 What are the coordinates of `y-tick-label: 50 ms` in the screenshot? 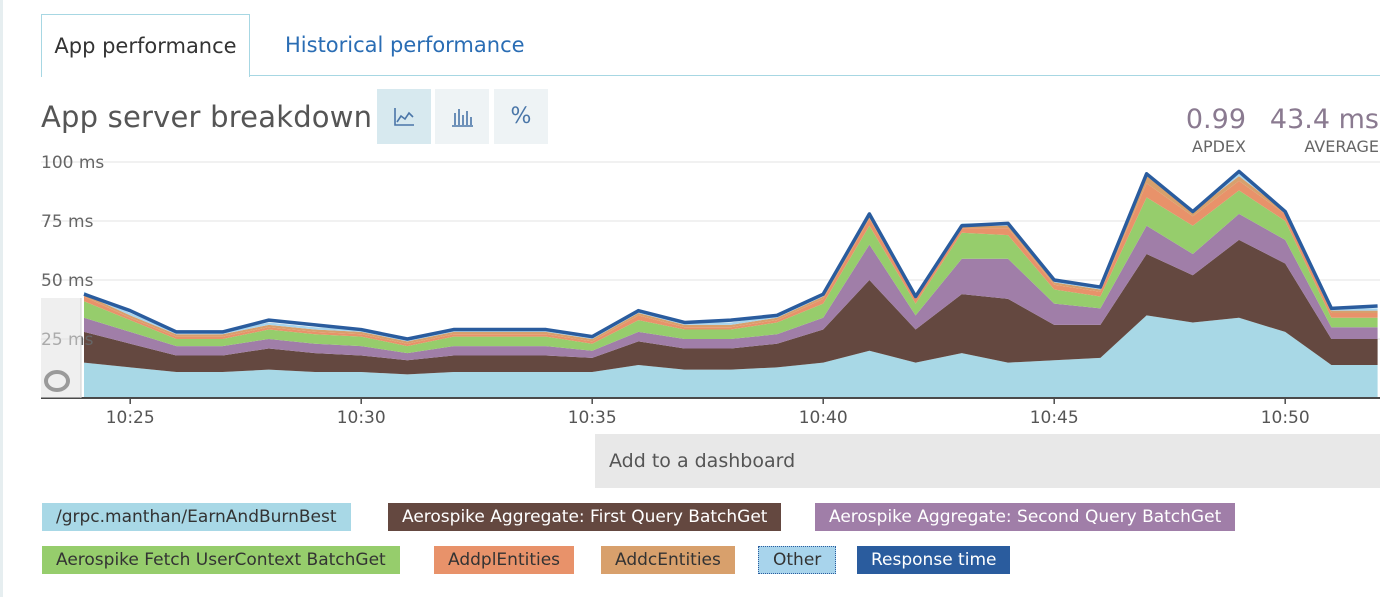 It's located at (67, 281).